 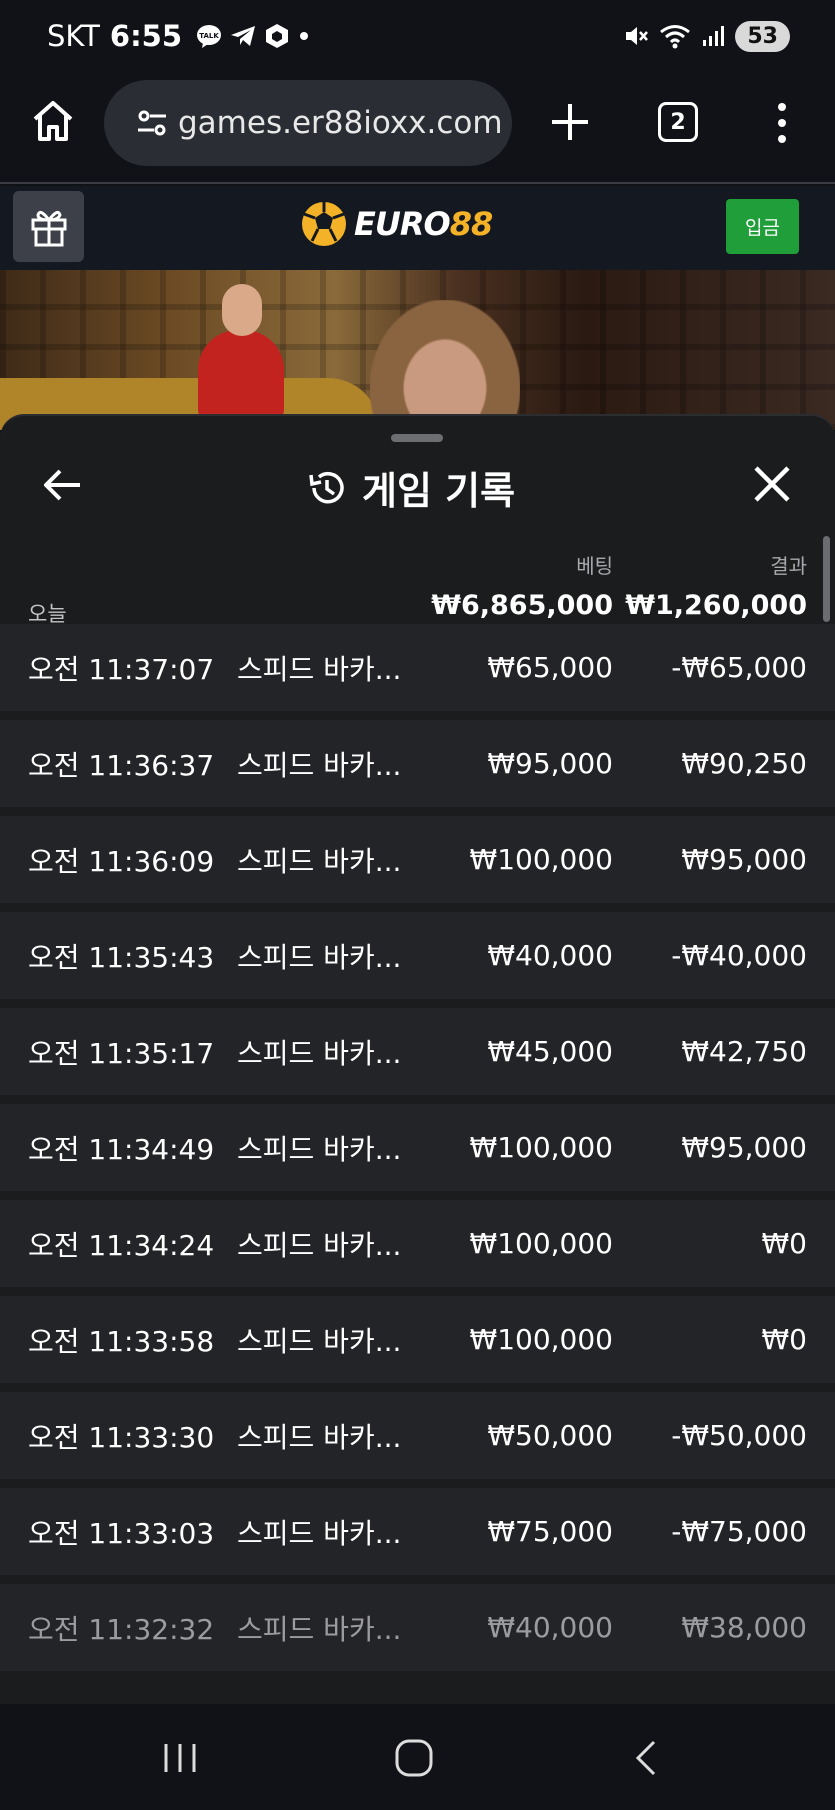 I want to click on history-row: 오전 11:34:24 스피드 바카... ₩100,000 ₩0, so click(x=417, y=1243).